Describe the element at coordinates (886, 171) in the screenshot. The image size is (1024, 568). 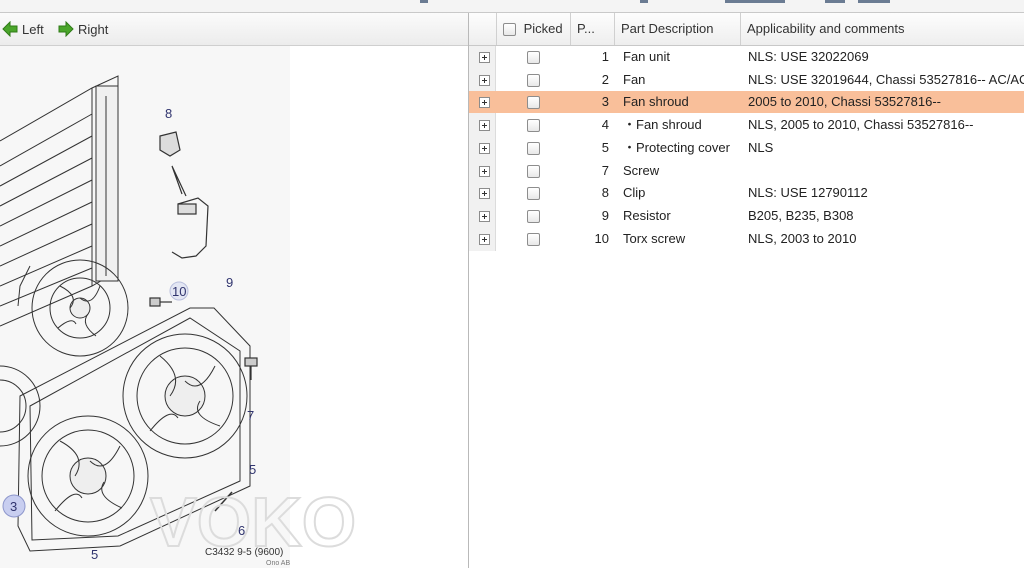
I see `row-applicability` at that location.